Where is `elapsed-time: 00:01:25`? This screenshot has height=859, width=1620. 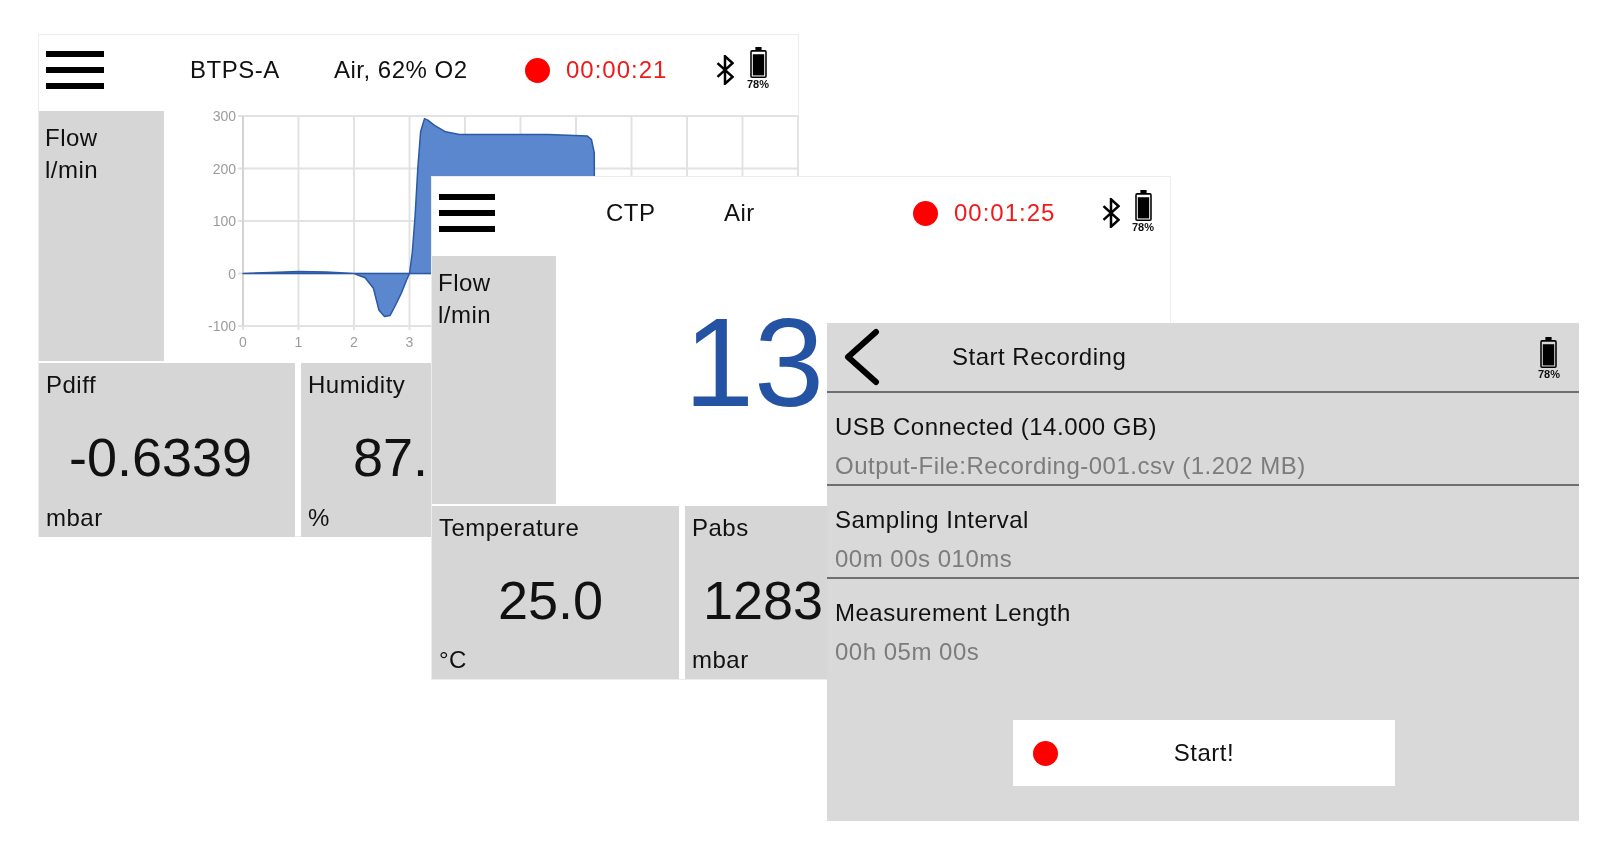
elapsed-time: 00:01:25 is located at coordinates (1005, 212).